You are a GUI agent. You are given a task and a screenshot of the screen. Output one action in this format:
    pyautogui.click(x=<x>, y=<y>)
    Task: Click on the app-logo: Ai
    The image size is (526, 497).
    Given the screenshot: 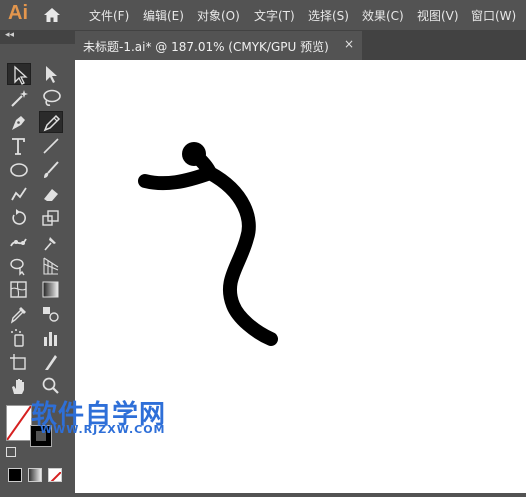 What is the action you would take?
    pyautogui.click(x=18, y=13)
    